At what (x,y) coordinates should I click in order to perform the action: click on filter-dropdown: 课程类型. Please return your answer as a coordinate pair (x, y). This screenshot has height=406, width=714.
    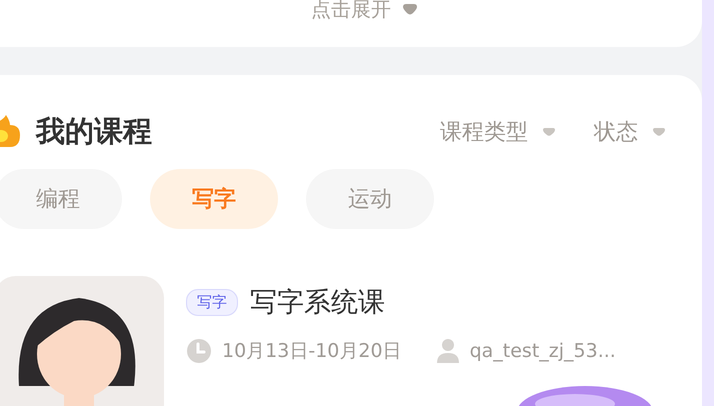
    Looking at the image, I should click on (498, 132).